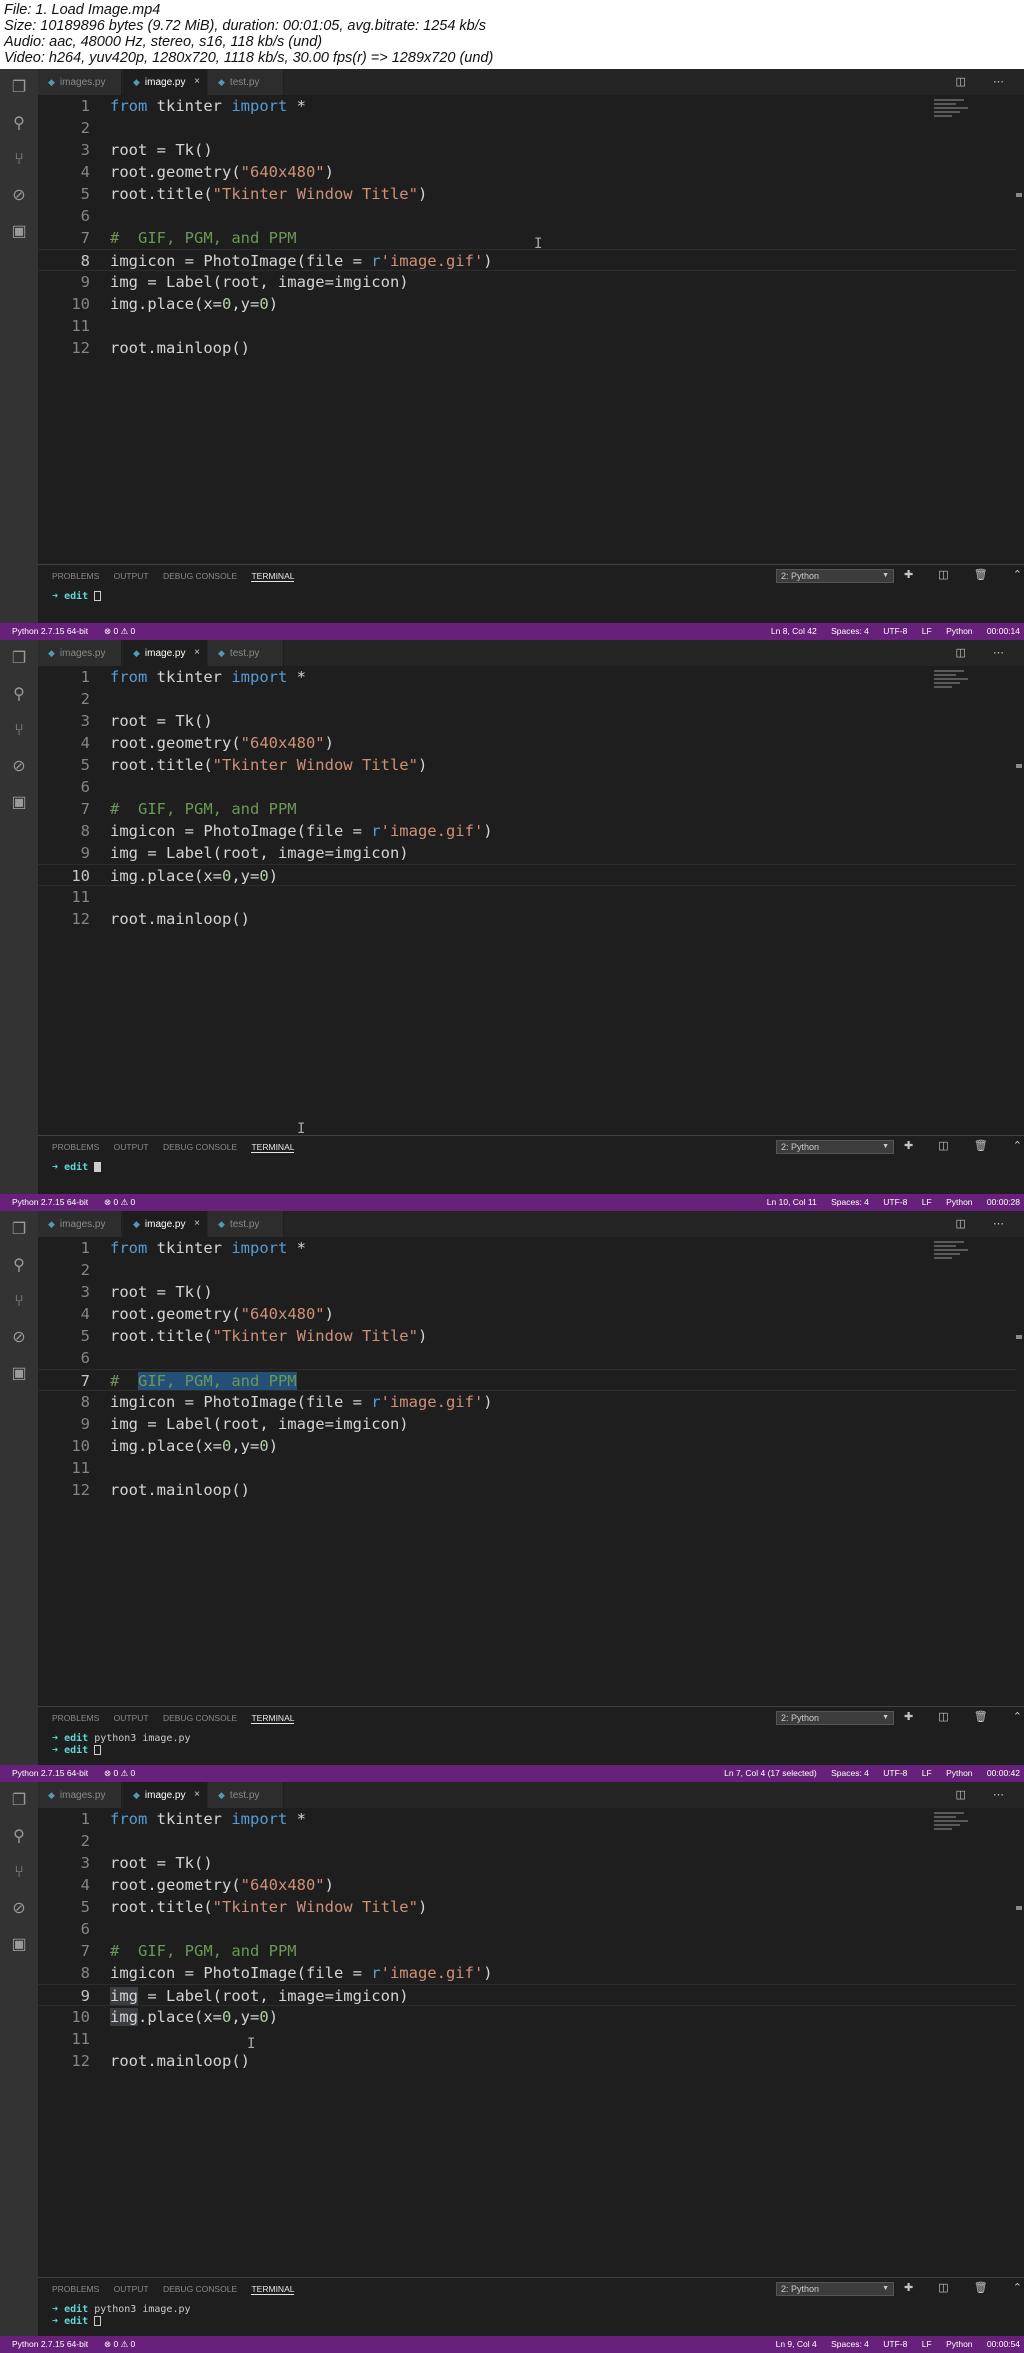  Describe the element at coordinates (792, 1202) in the screenshot. I see `cursor-position: Ln 10, Col 11` at that location.